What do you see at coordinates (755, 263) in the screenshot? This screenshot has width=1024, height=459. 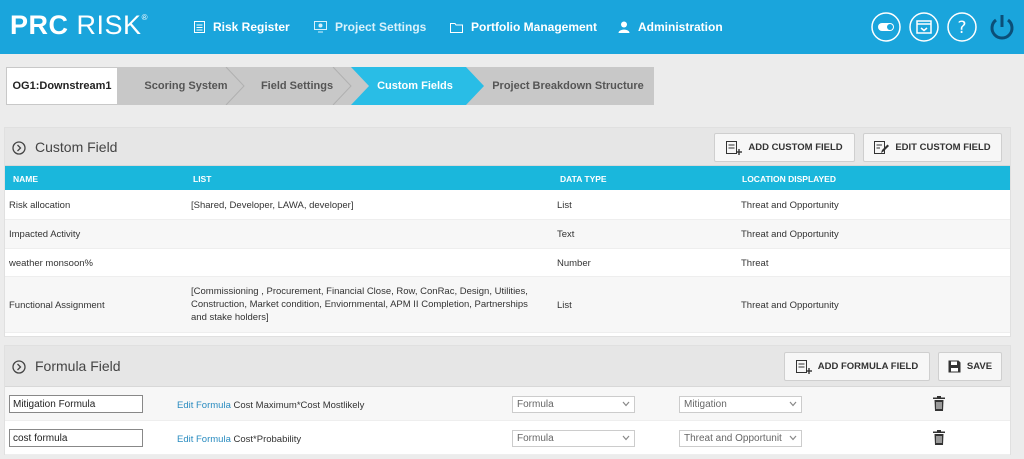 I see `cell-location: Threat` at bounding box center [755, 263].